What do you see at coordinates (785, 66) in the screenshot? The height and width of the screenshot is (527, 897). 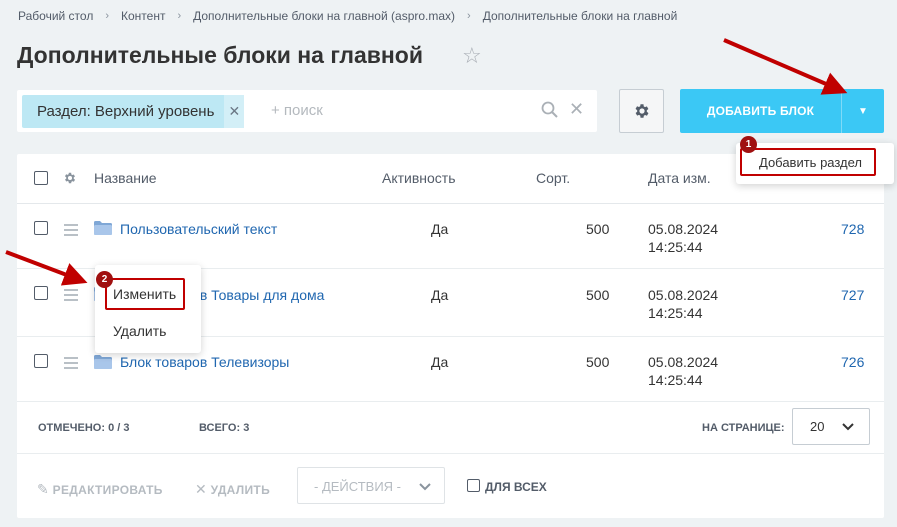 I see `arrow-to-dropdown` at bounding box center [785, 66].